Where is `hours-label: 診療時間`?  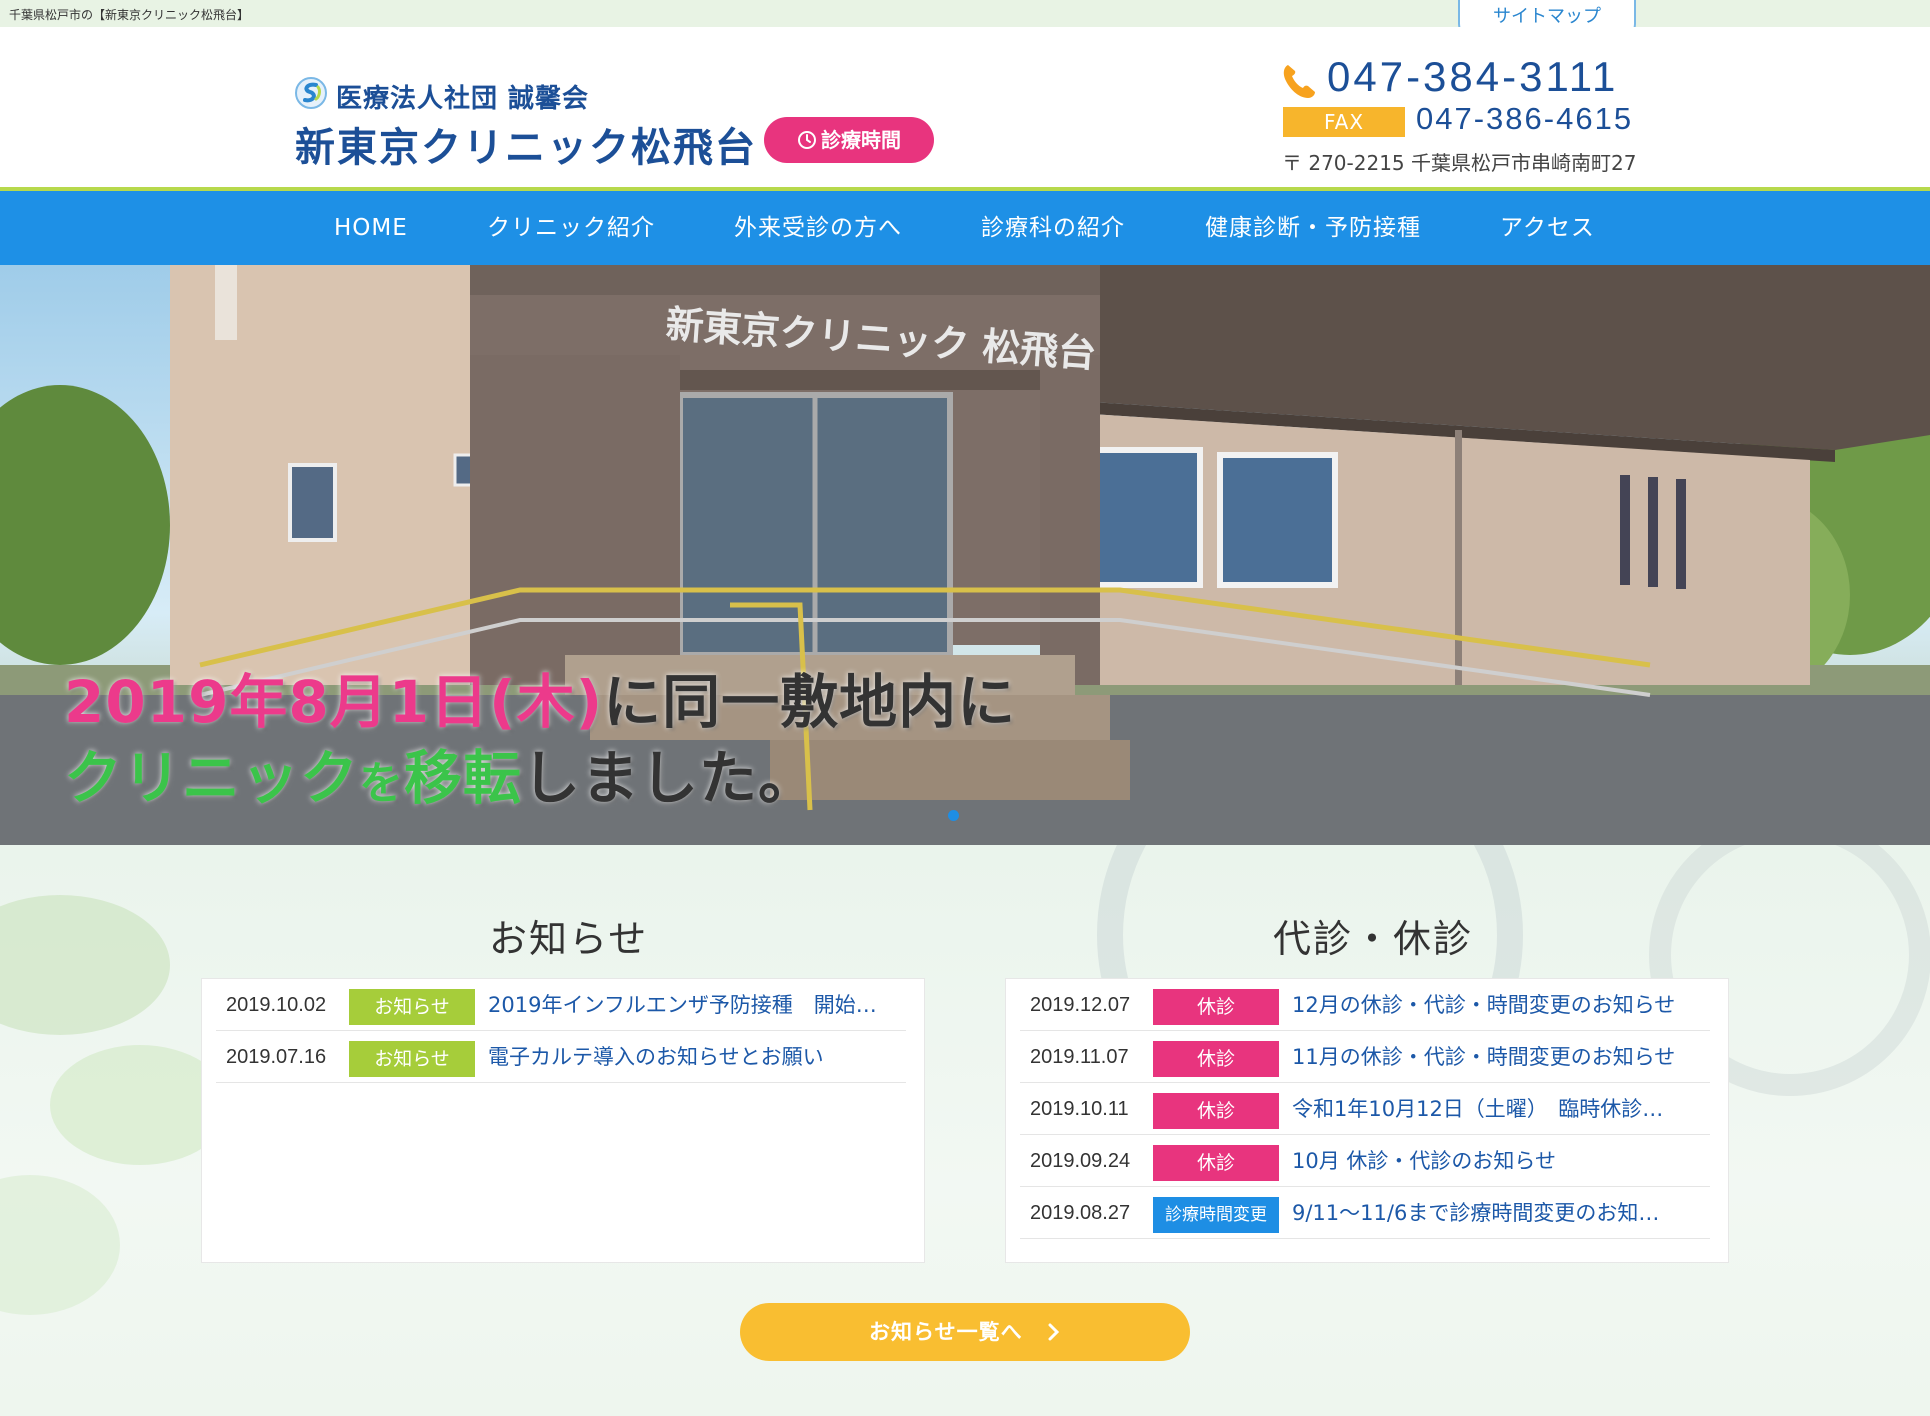 hours-label: 診療時間 is located at coordinates (861, 140).